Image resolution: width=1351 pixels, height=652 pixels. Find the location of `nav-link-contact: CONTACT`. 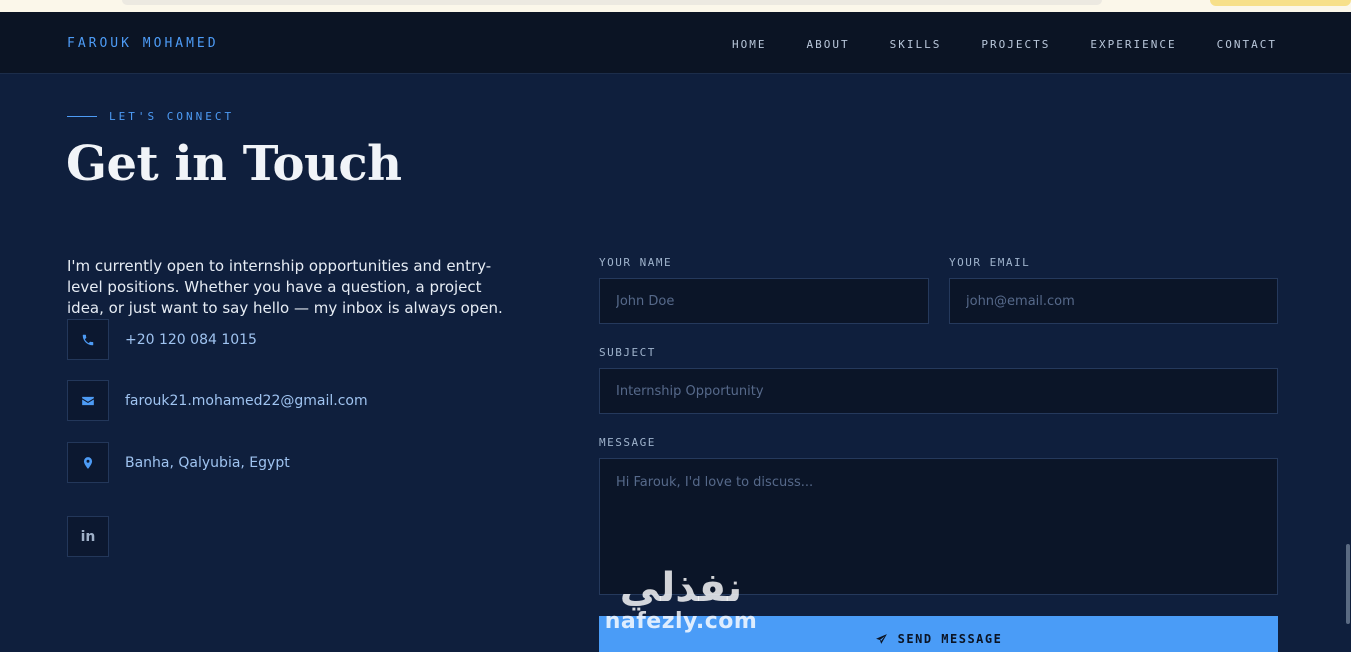

nav-link-contact: CONTACT is located at coordinates (1247, 44).